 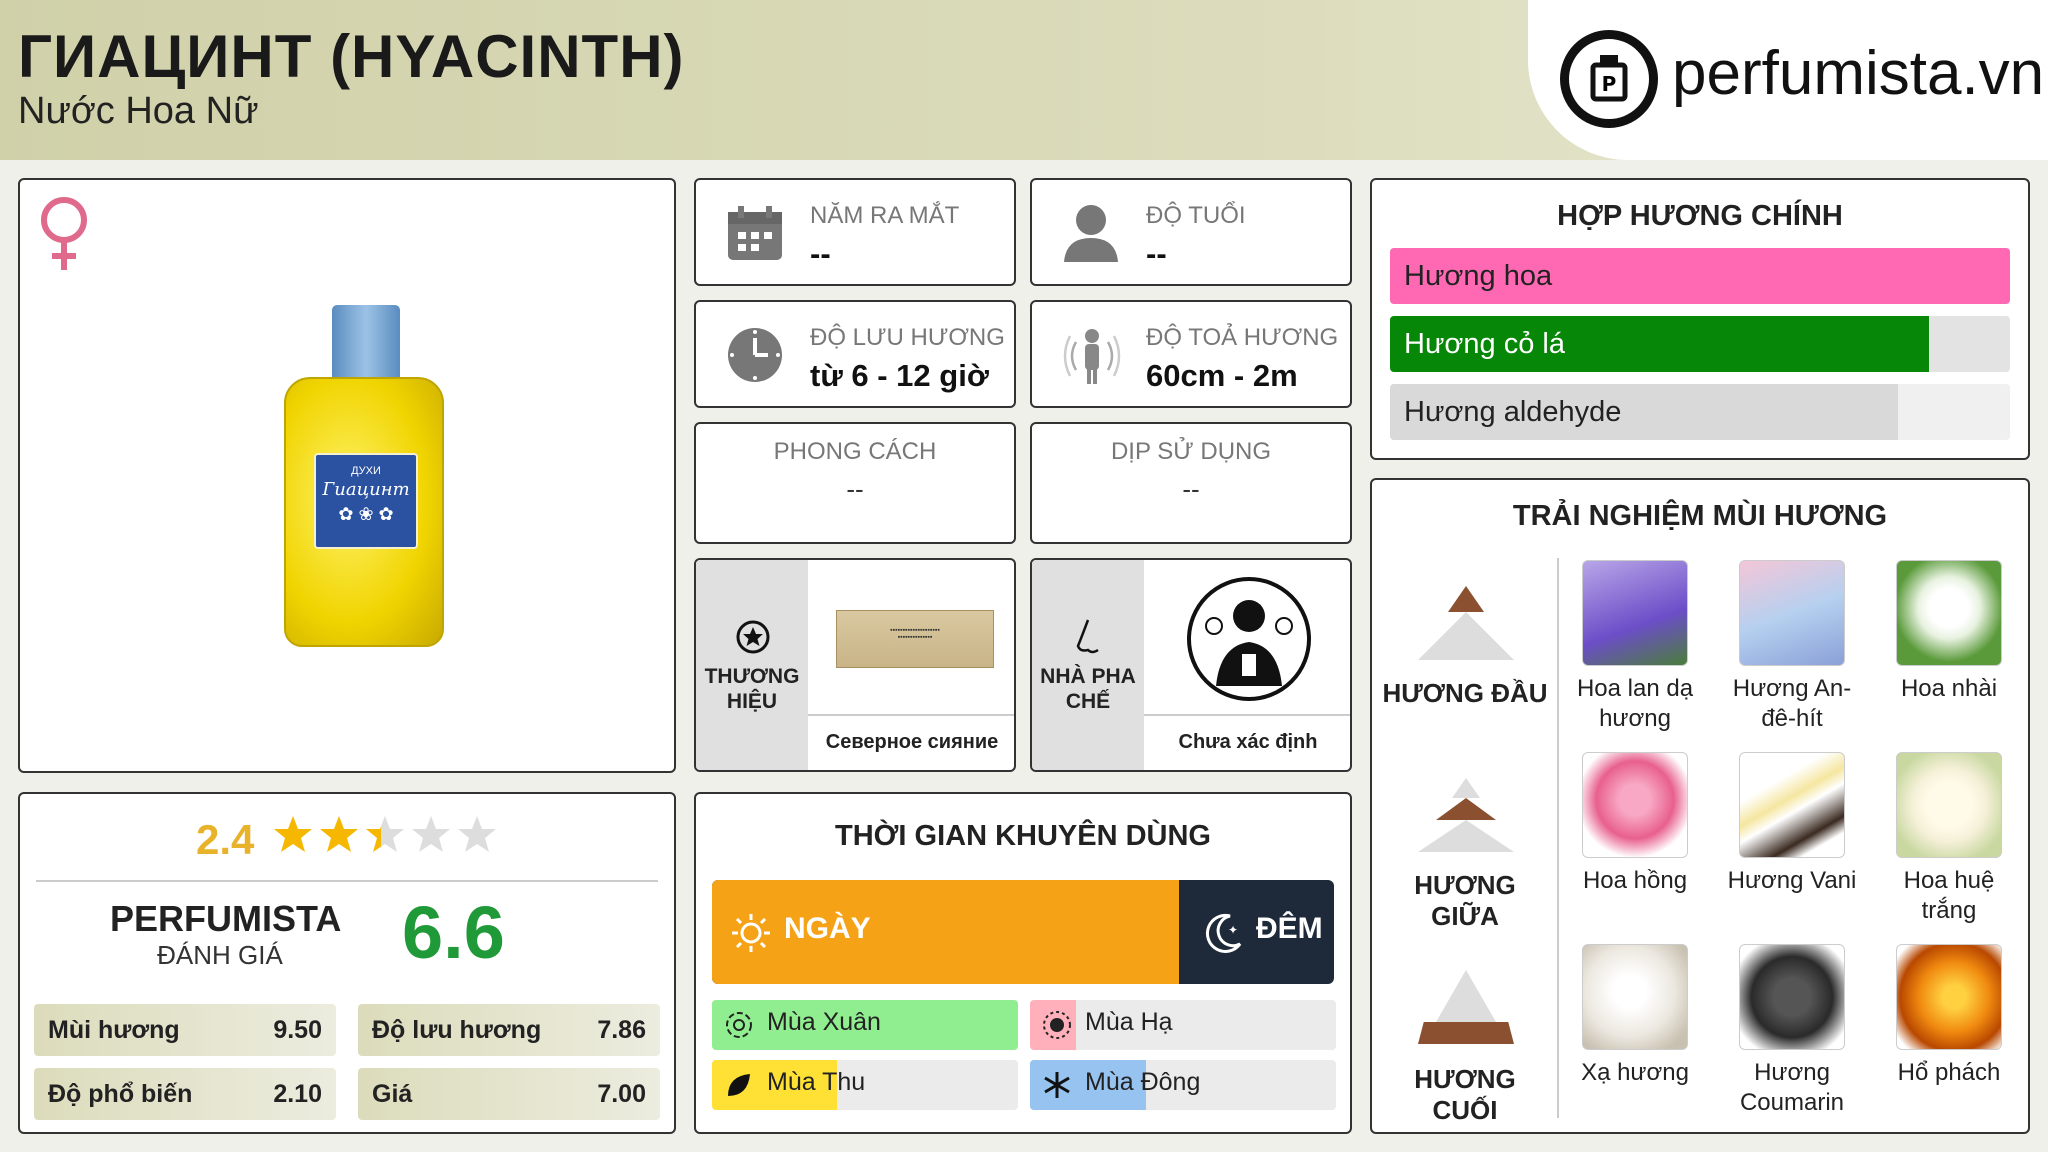 I want to click on season-autumn: Mùa Thu, so click(x=865, y=1085).